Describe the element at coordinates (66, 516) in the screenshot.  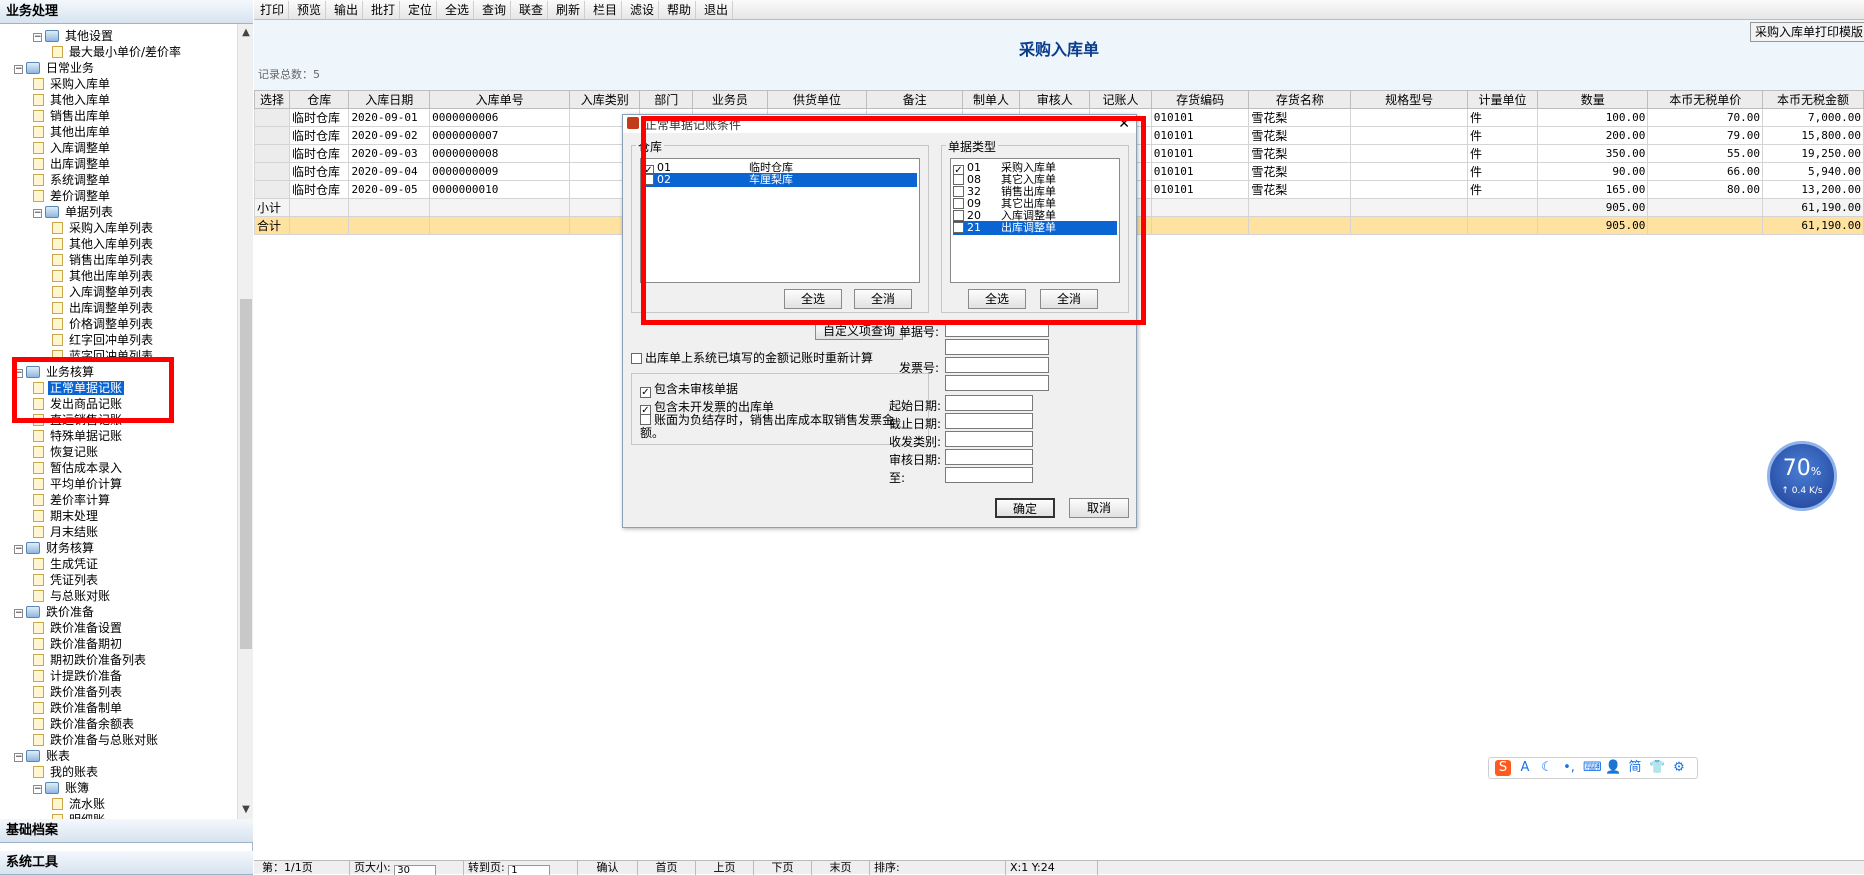
I see `tree-item: 期末处理` at that location.